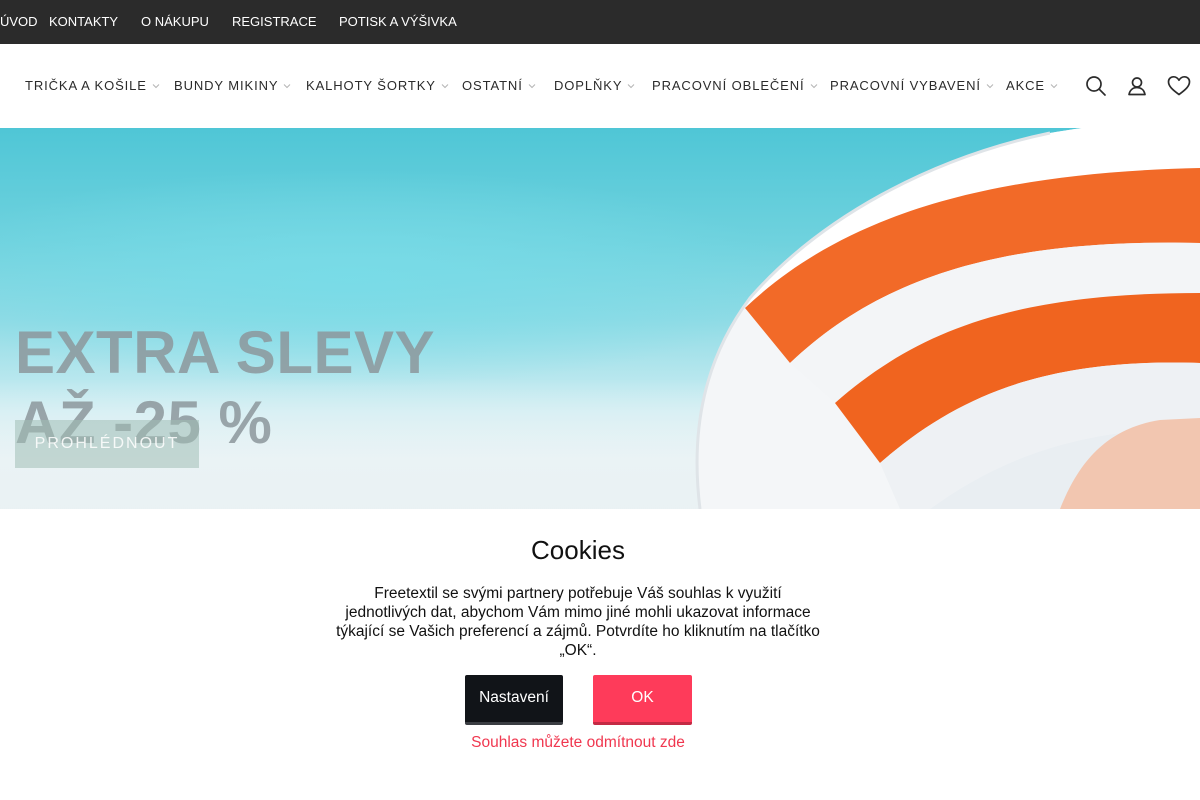  Describe the element at coordinates (371, 85) in the screenshot. I see `nav-item-label: KALHOTY ŠORTKY` at that location.